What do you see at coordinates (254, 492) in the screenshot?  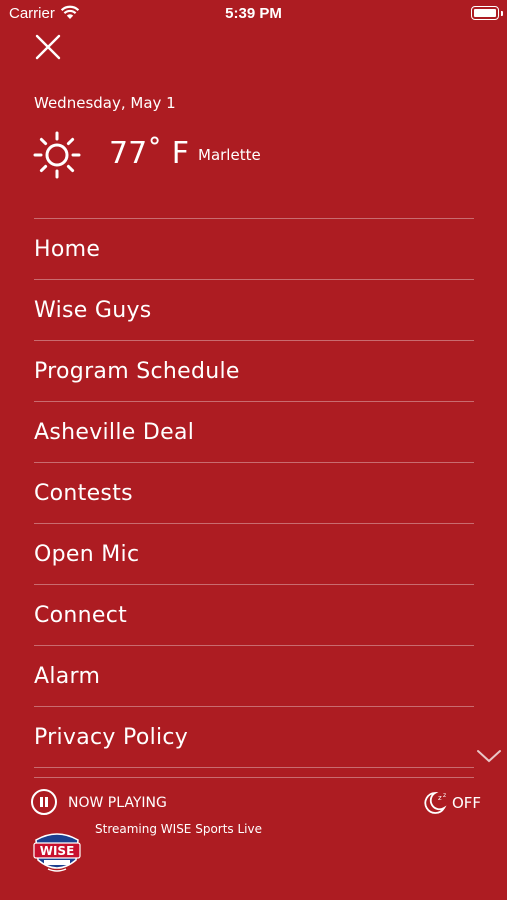 I see `menu-item-contests: Contests` at bounding box center [254, 492].